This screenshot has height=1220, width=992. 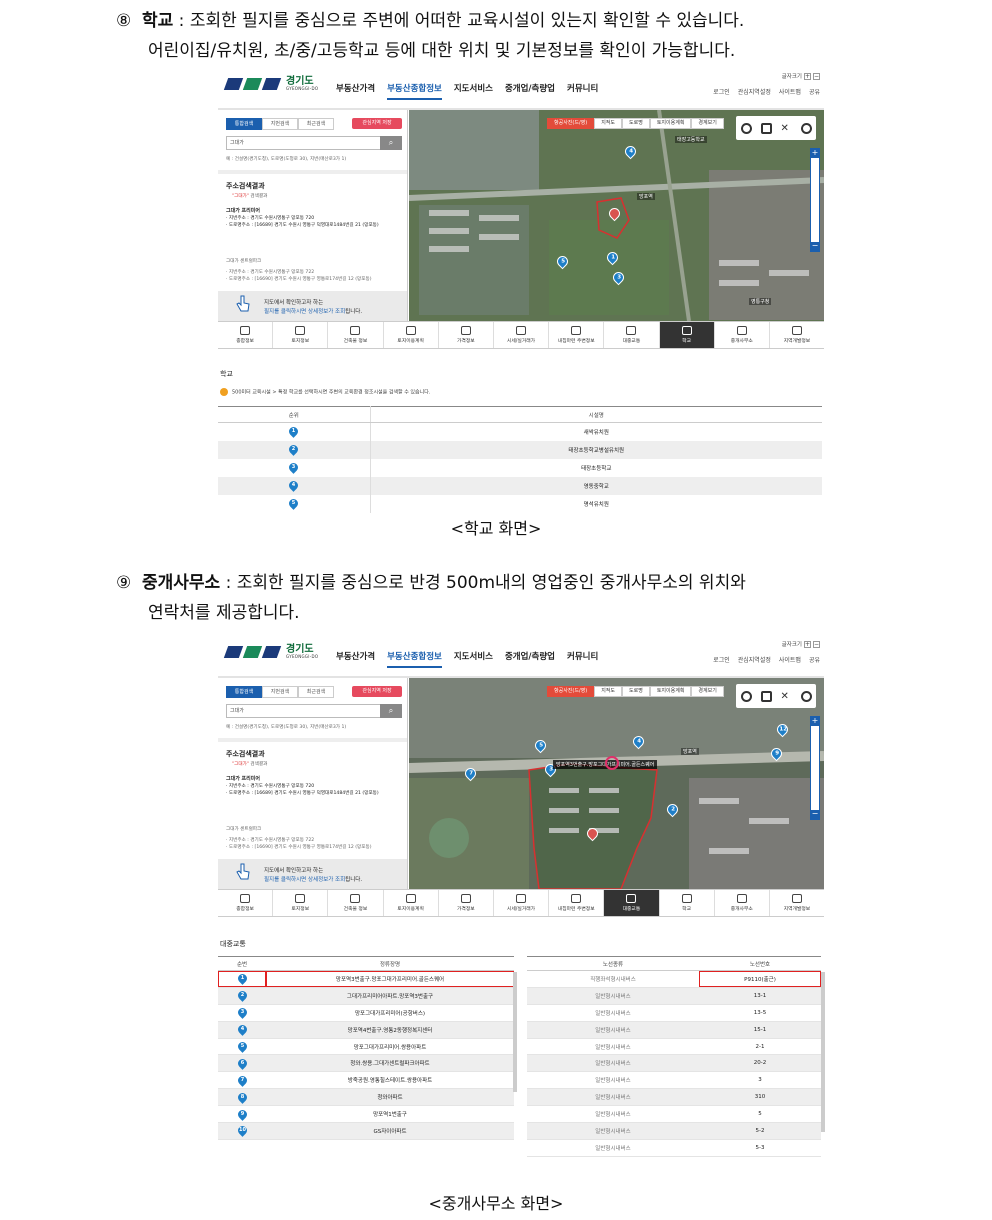 I want to click on cat-price: 가격정보, so click(x=466, y=335).